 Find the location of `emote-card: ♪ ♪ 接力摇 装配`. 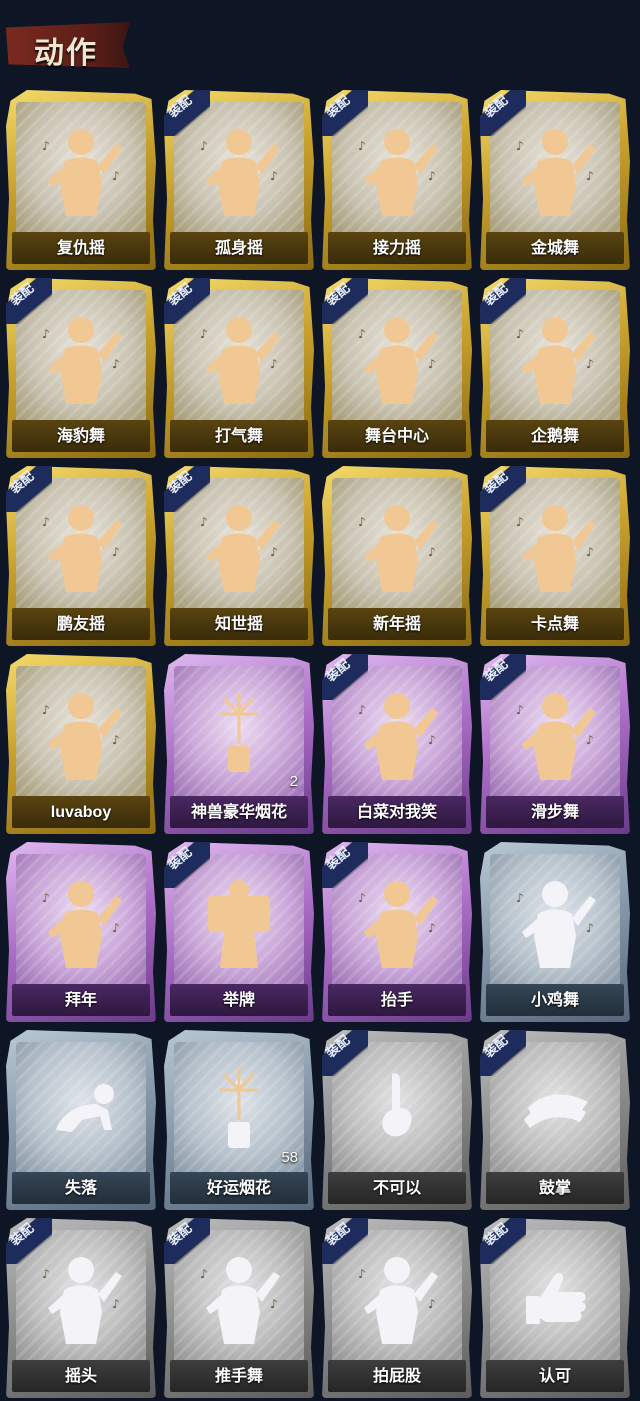

emote-card: ♪ ♪ 接力摇 装配 is located at coordinates (397, 180).